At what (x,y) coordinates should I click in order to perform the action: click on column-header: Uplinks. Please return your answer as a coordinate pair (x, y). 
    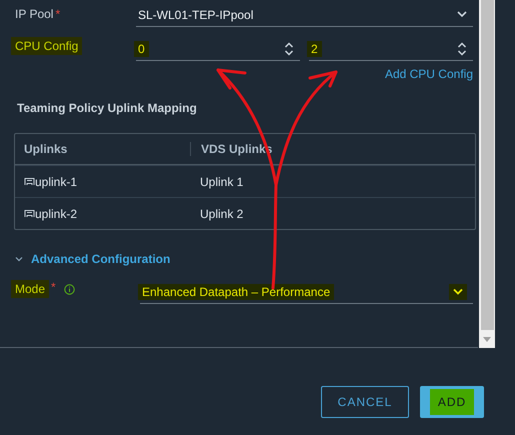
    Looking at the image, I should click on (45, 149).